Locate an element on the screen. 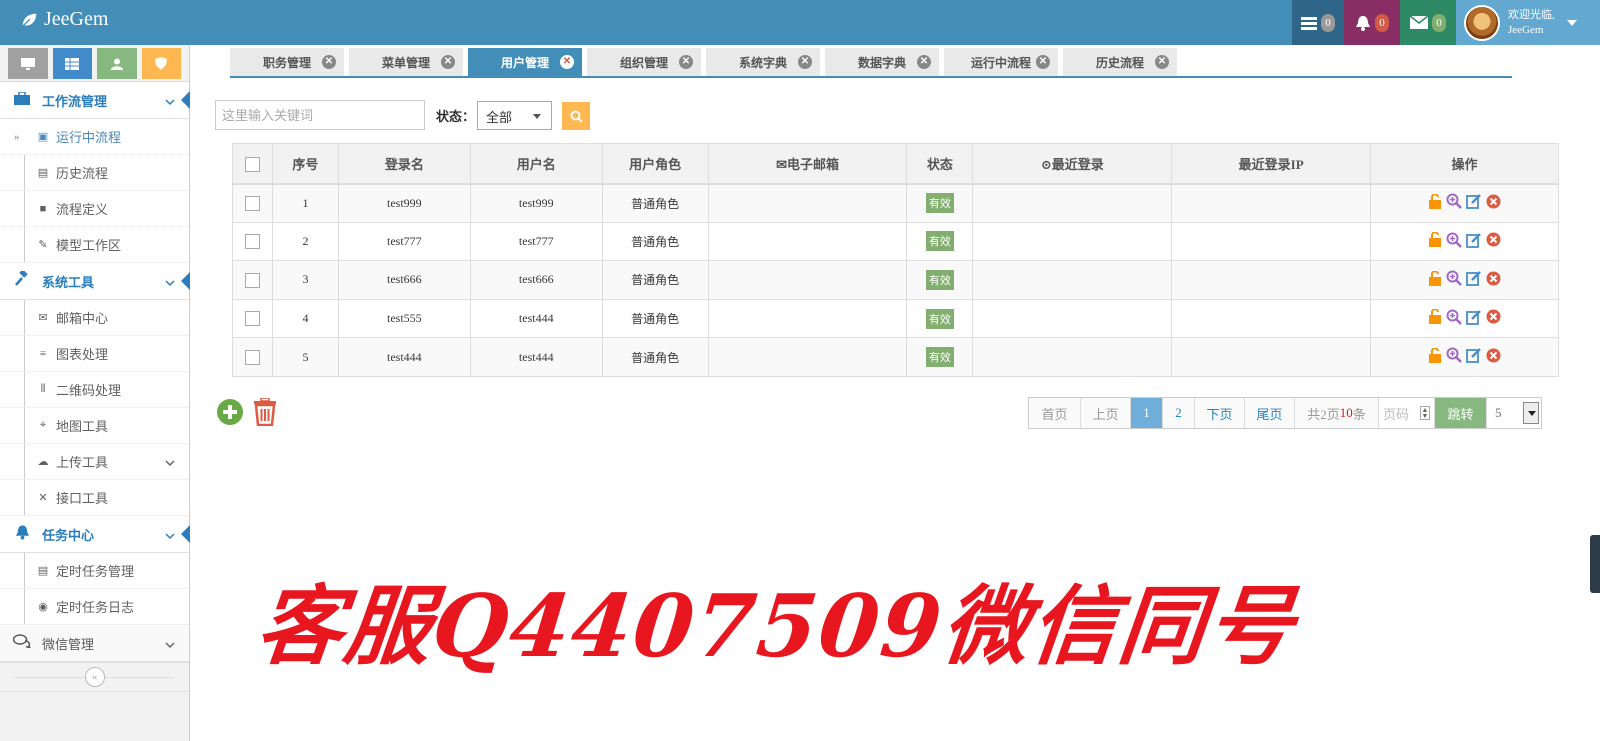 The height and width of the screenshot is (741, 1600). sidebar-item-scheduled-tasks: ▤ 定时任务管理 is located at coordinates (94, 571).